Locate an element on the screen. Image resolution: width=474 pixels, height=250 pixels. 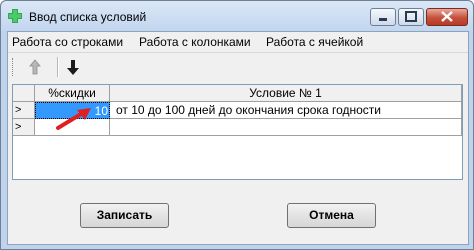
maximize-button is located at coordinates (411, 17).